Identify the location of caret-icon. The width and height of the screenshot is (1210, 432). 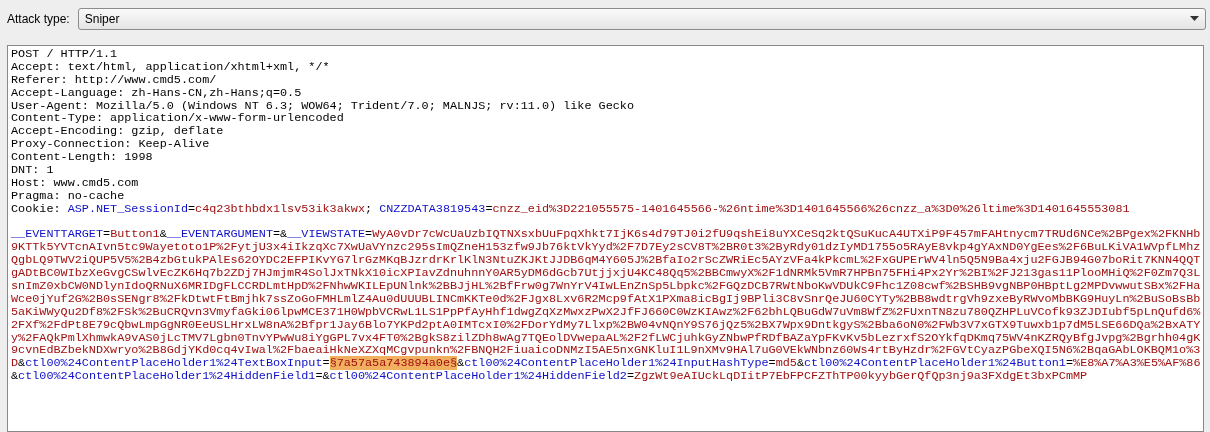
(1194, 18).